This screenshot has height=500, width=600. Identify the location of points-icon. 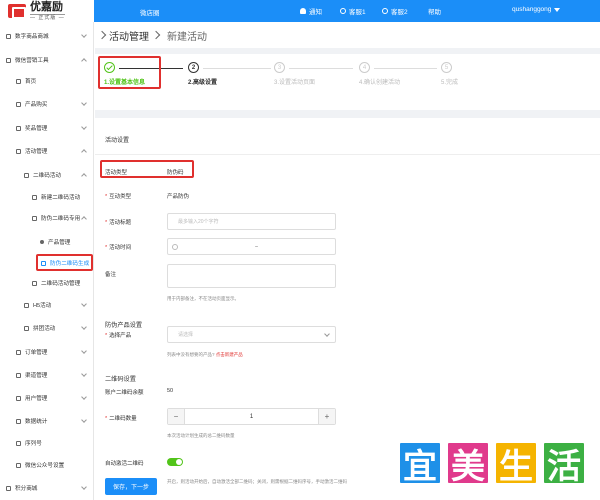
(8, 488).